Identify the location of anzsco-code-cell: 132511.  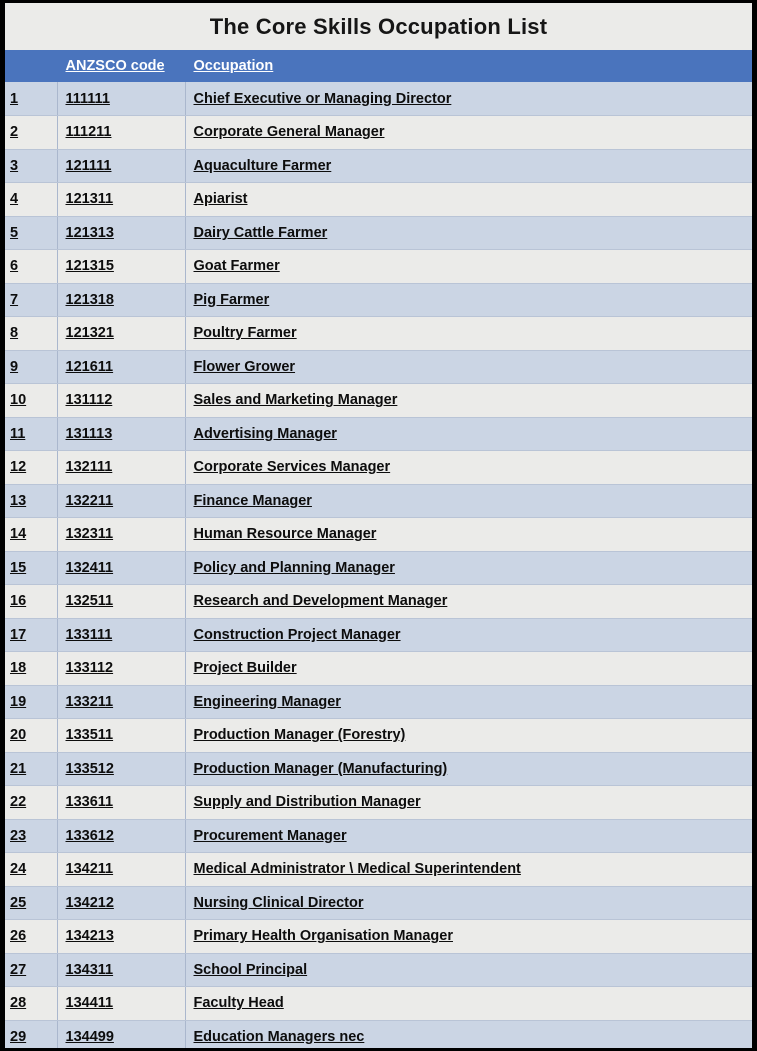
(121, 601).